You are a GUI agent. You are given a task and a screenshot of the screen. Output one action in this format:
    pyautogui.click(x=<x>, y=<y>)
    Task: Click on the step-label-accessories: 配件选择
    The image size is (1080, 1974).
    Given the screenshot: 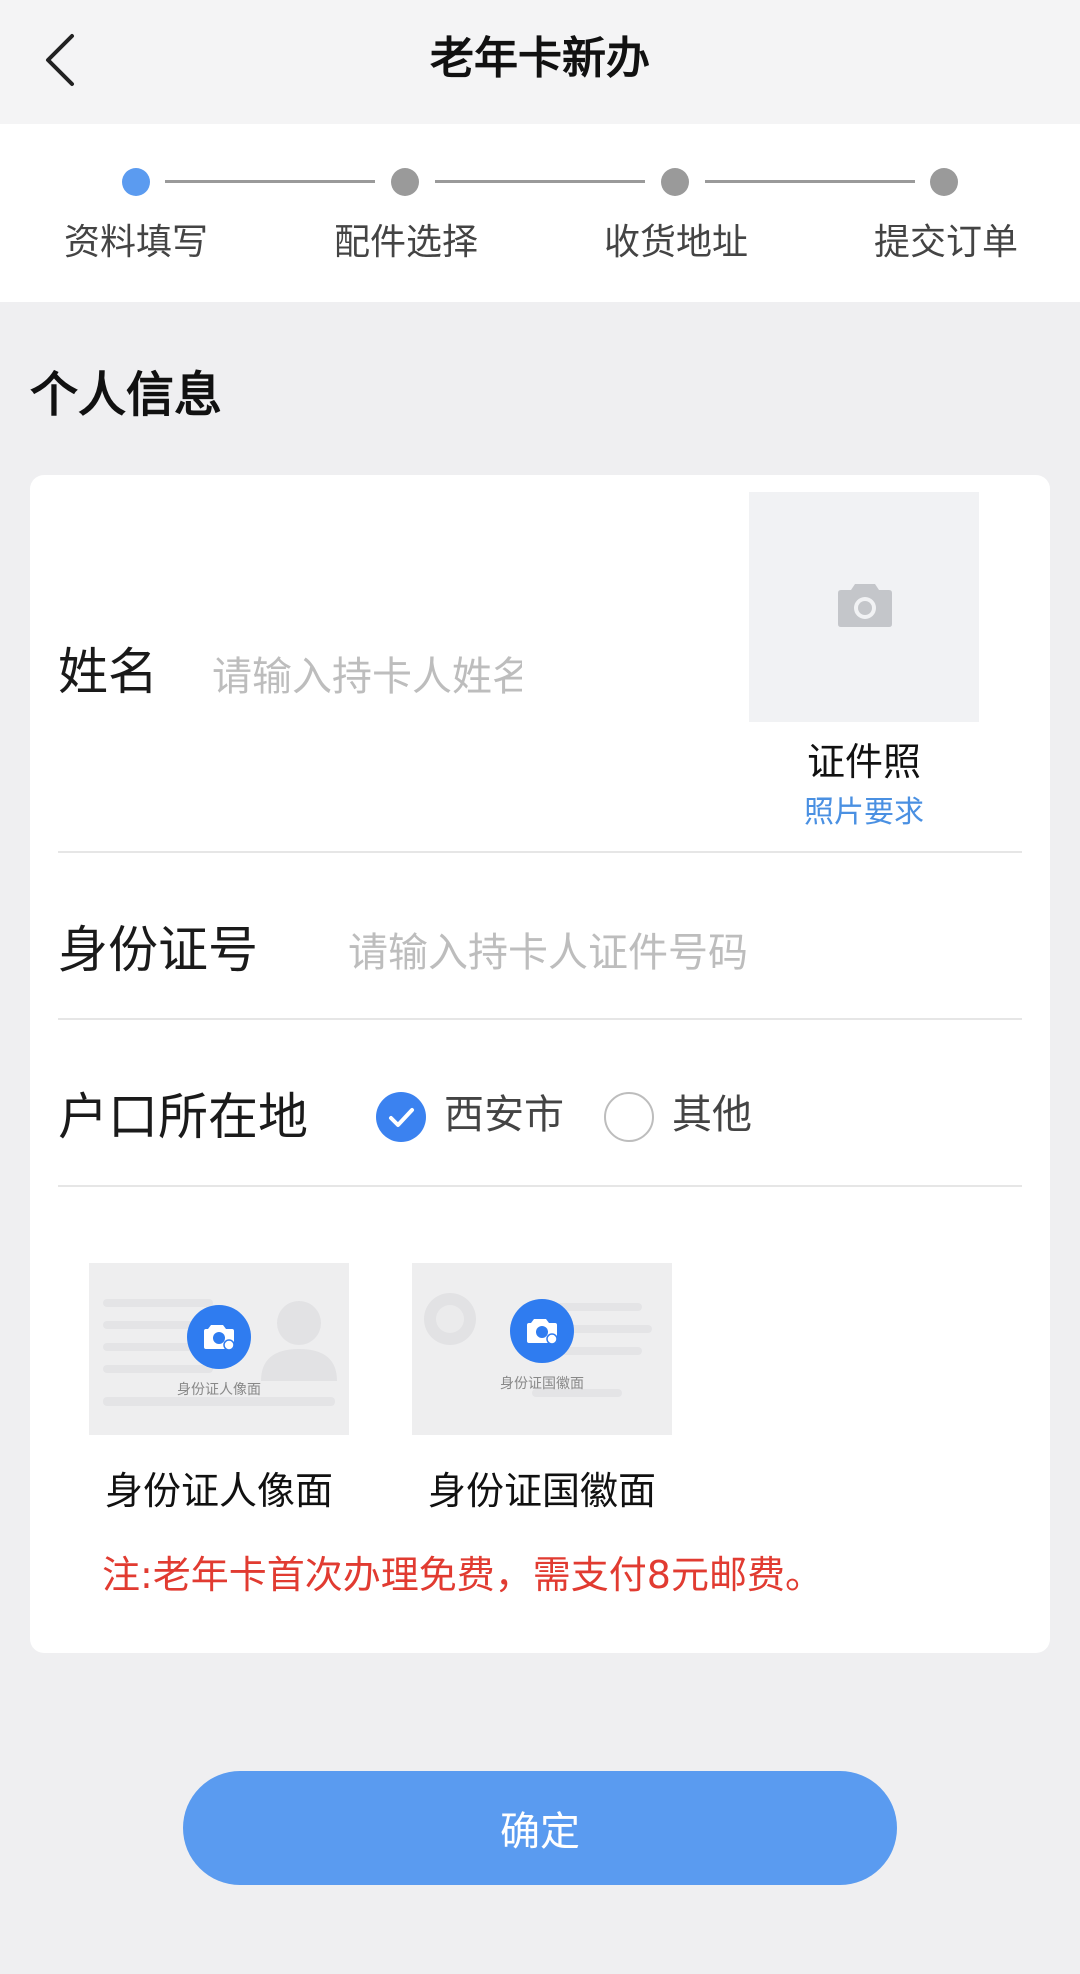 What is the action you would take?
    pyautogui.click(x=405, y=242)
    